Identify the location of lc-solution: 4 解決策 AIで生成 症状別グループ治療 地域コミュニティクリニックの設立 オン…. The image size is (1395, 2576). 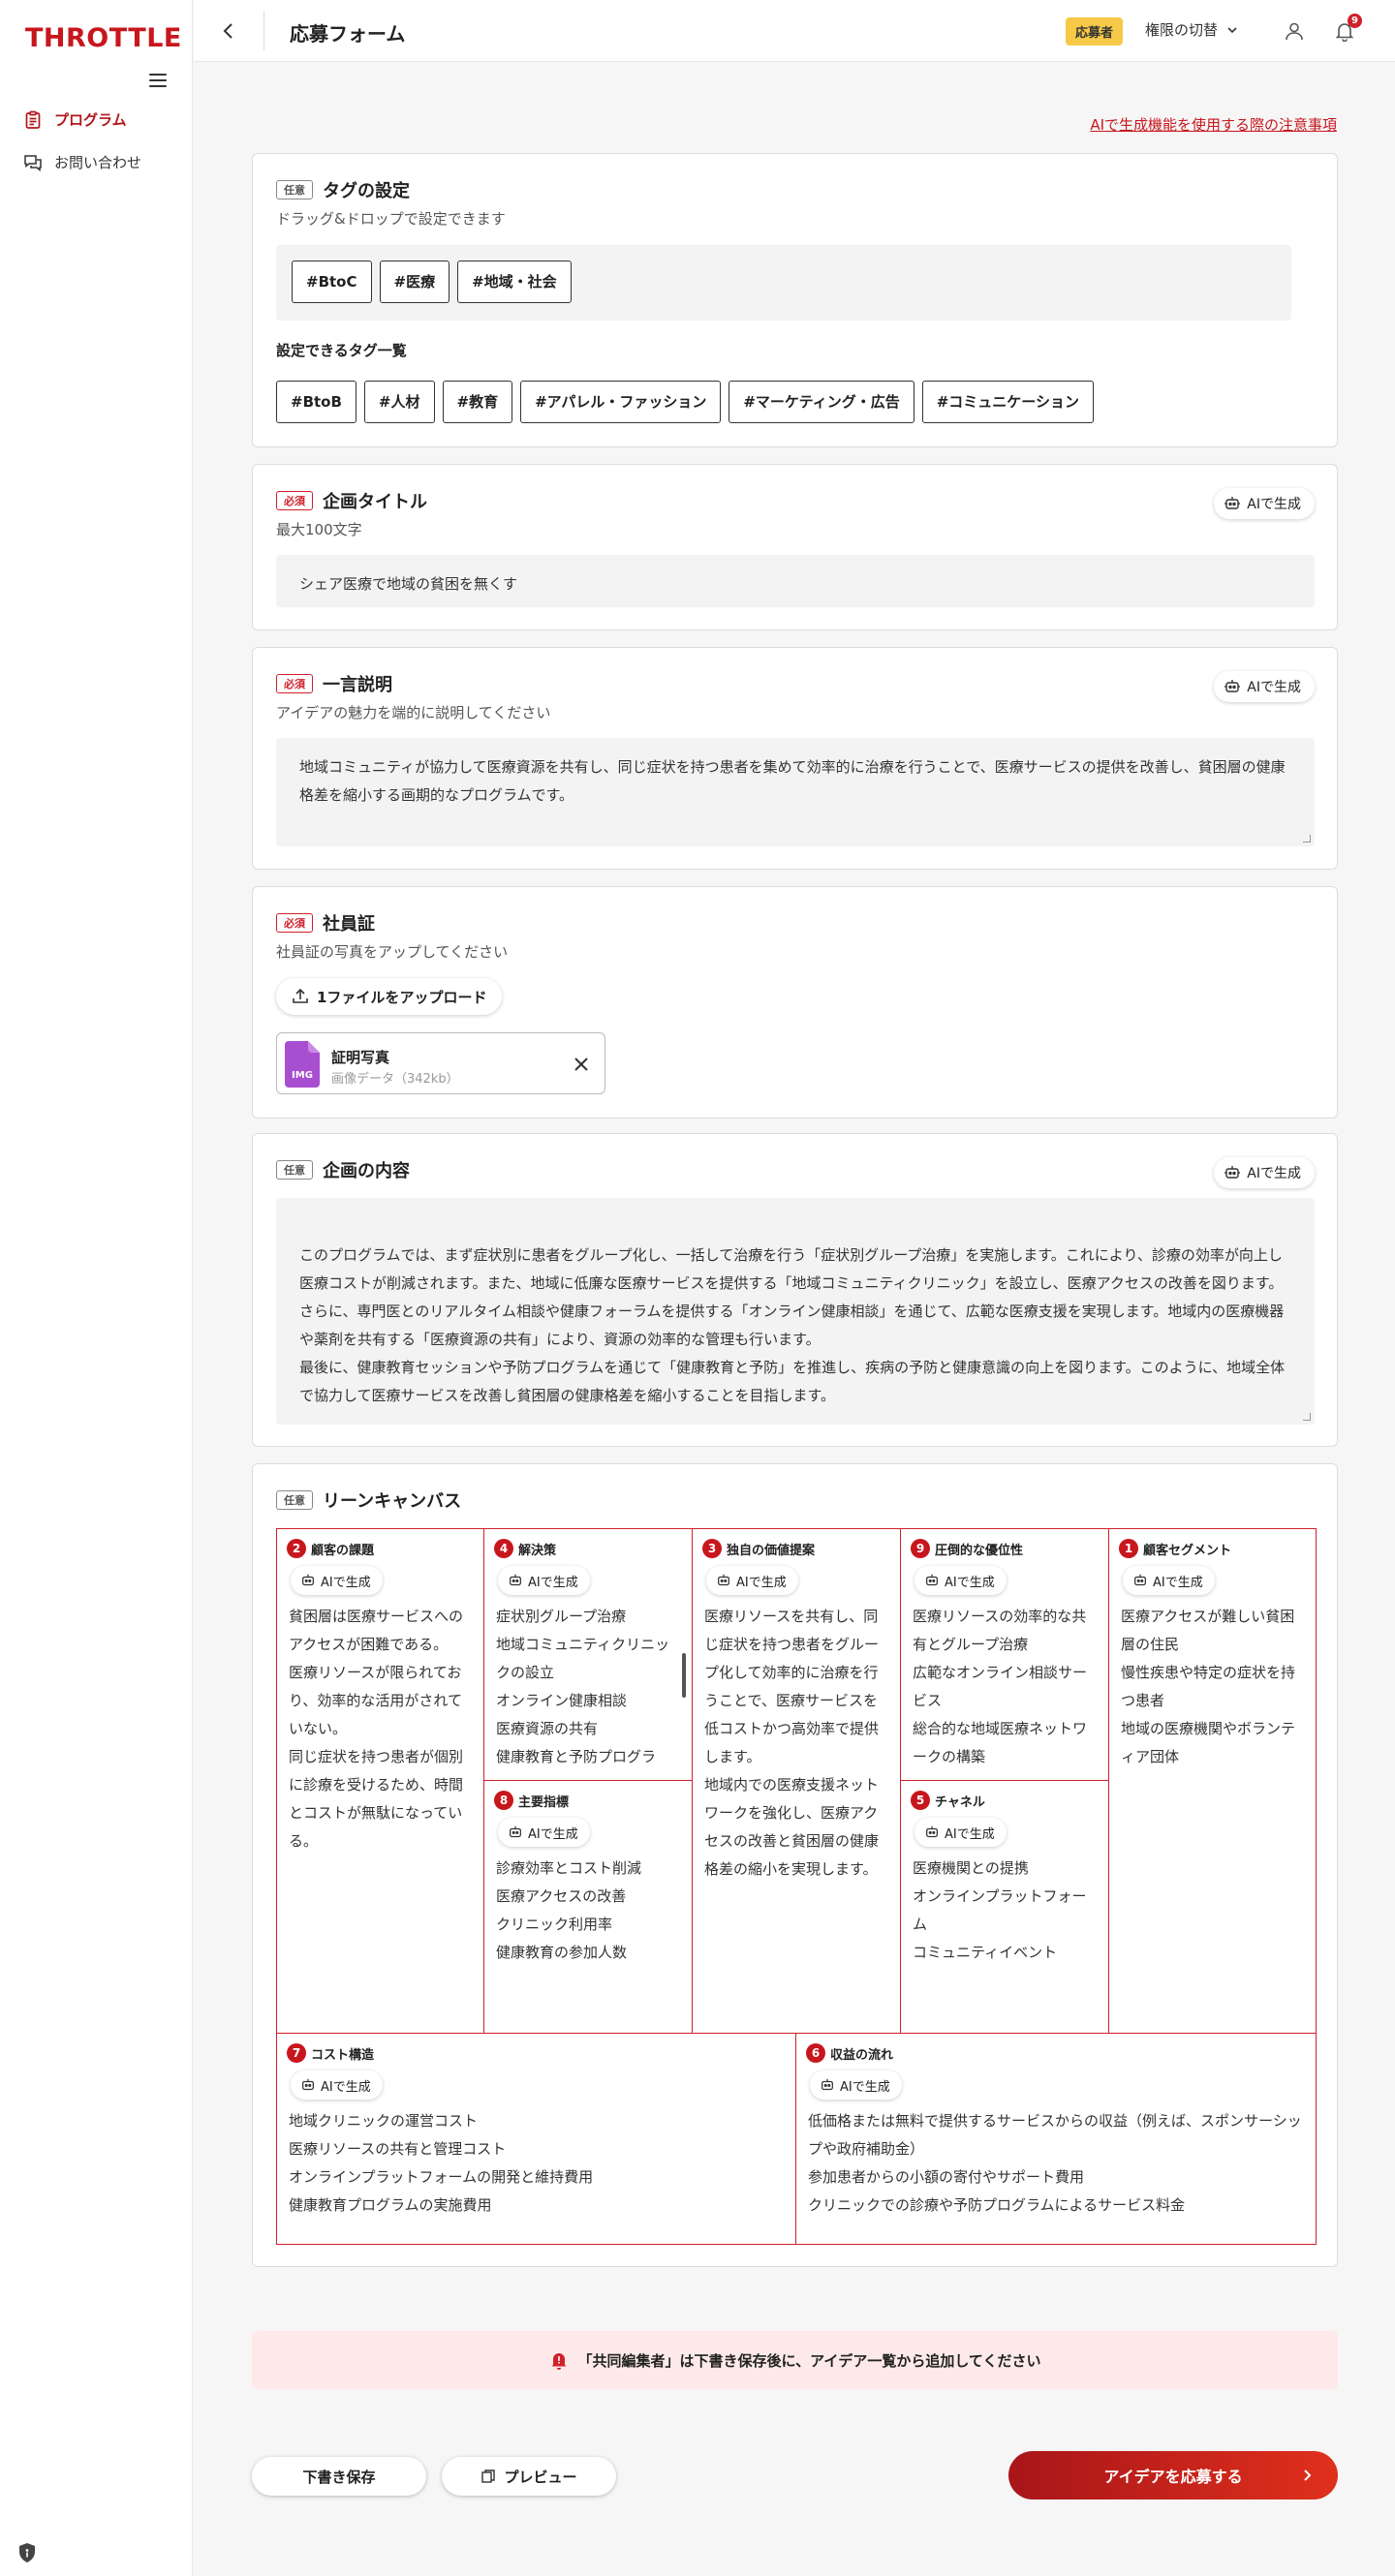
(588, 1655).